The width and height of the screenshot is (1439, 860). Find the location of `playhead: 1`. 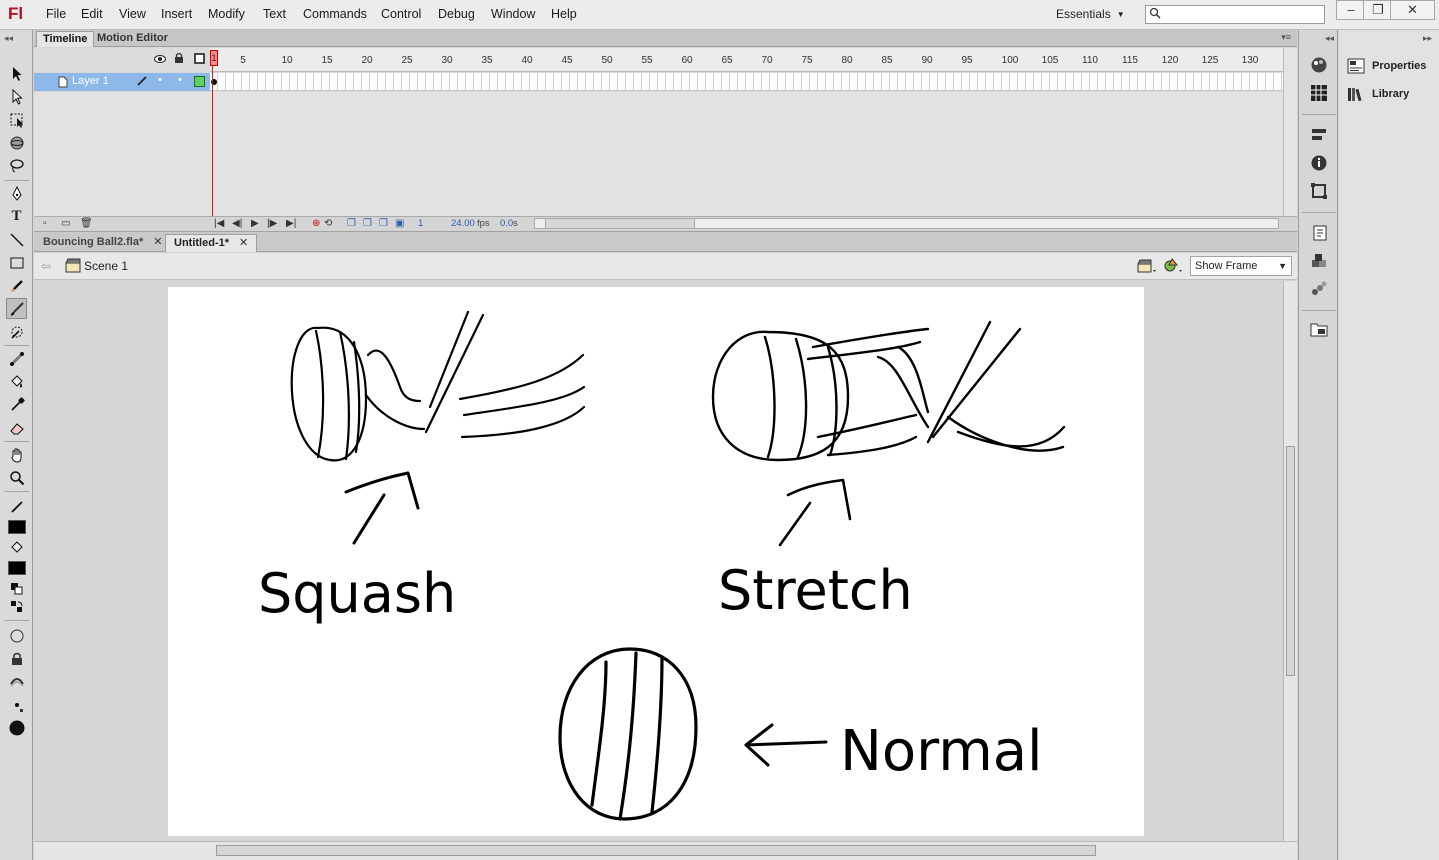

playhead: 1 is located at coordinates (214, 58).